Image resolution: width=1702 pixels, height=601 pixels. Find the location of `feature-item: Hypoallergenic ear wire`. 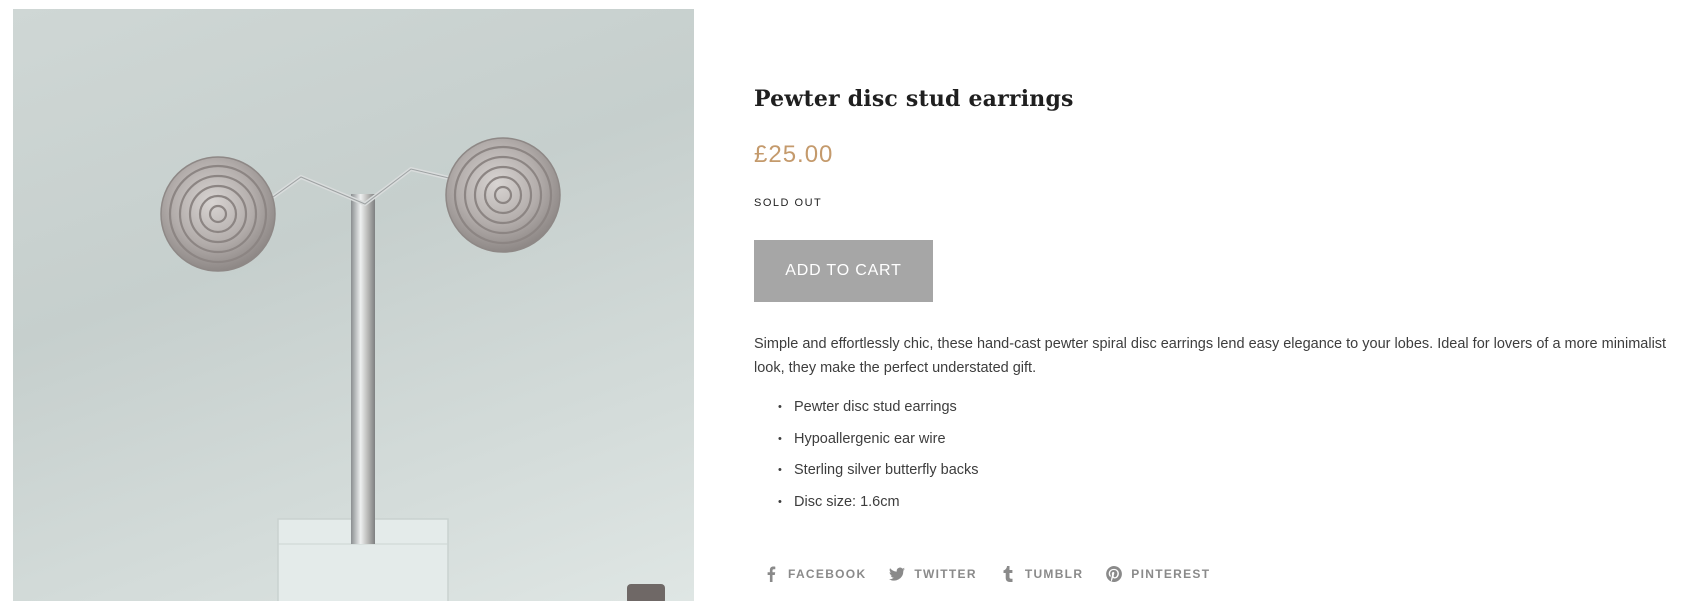

feature-item: Hypoallergenic ear wire is located at coordinates (878, 443).